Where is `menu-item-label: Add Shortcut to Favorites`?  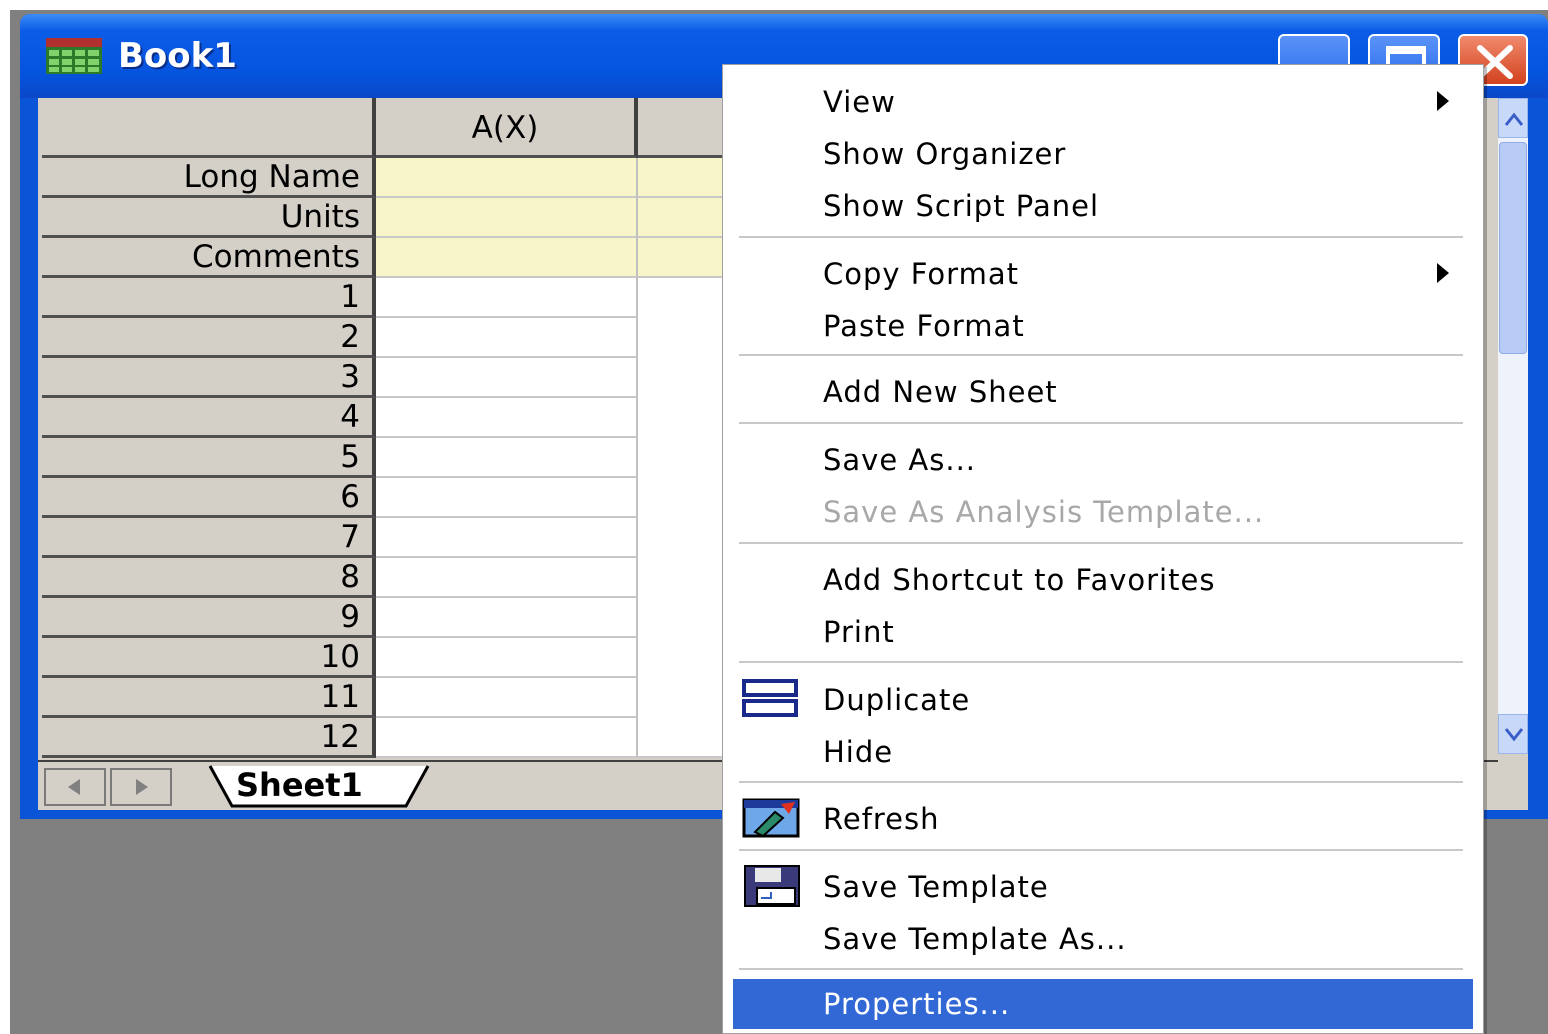 menu-item-label: Add Shortcut to Favorites is located at coordinates (1019, 580).